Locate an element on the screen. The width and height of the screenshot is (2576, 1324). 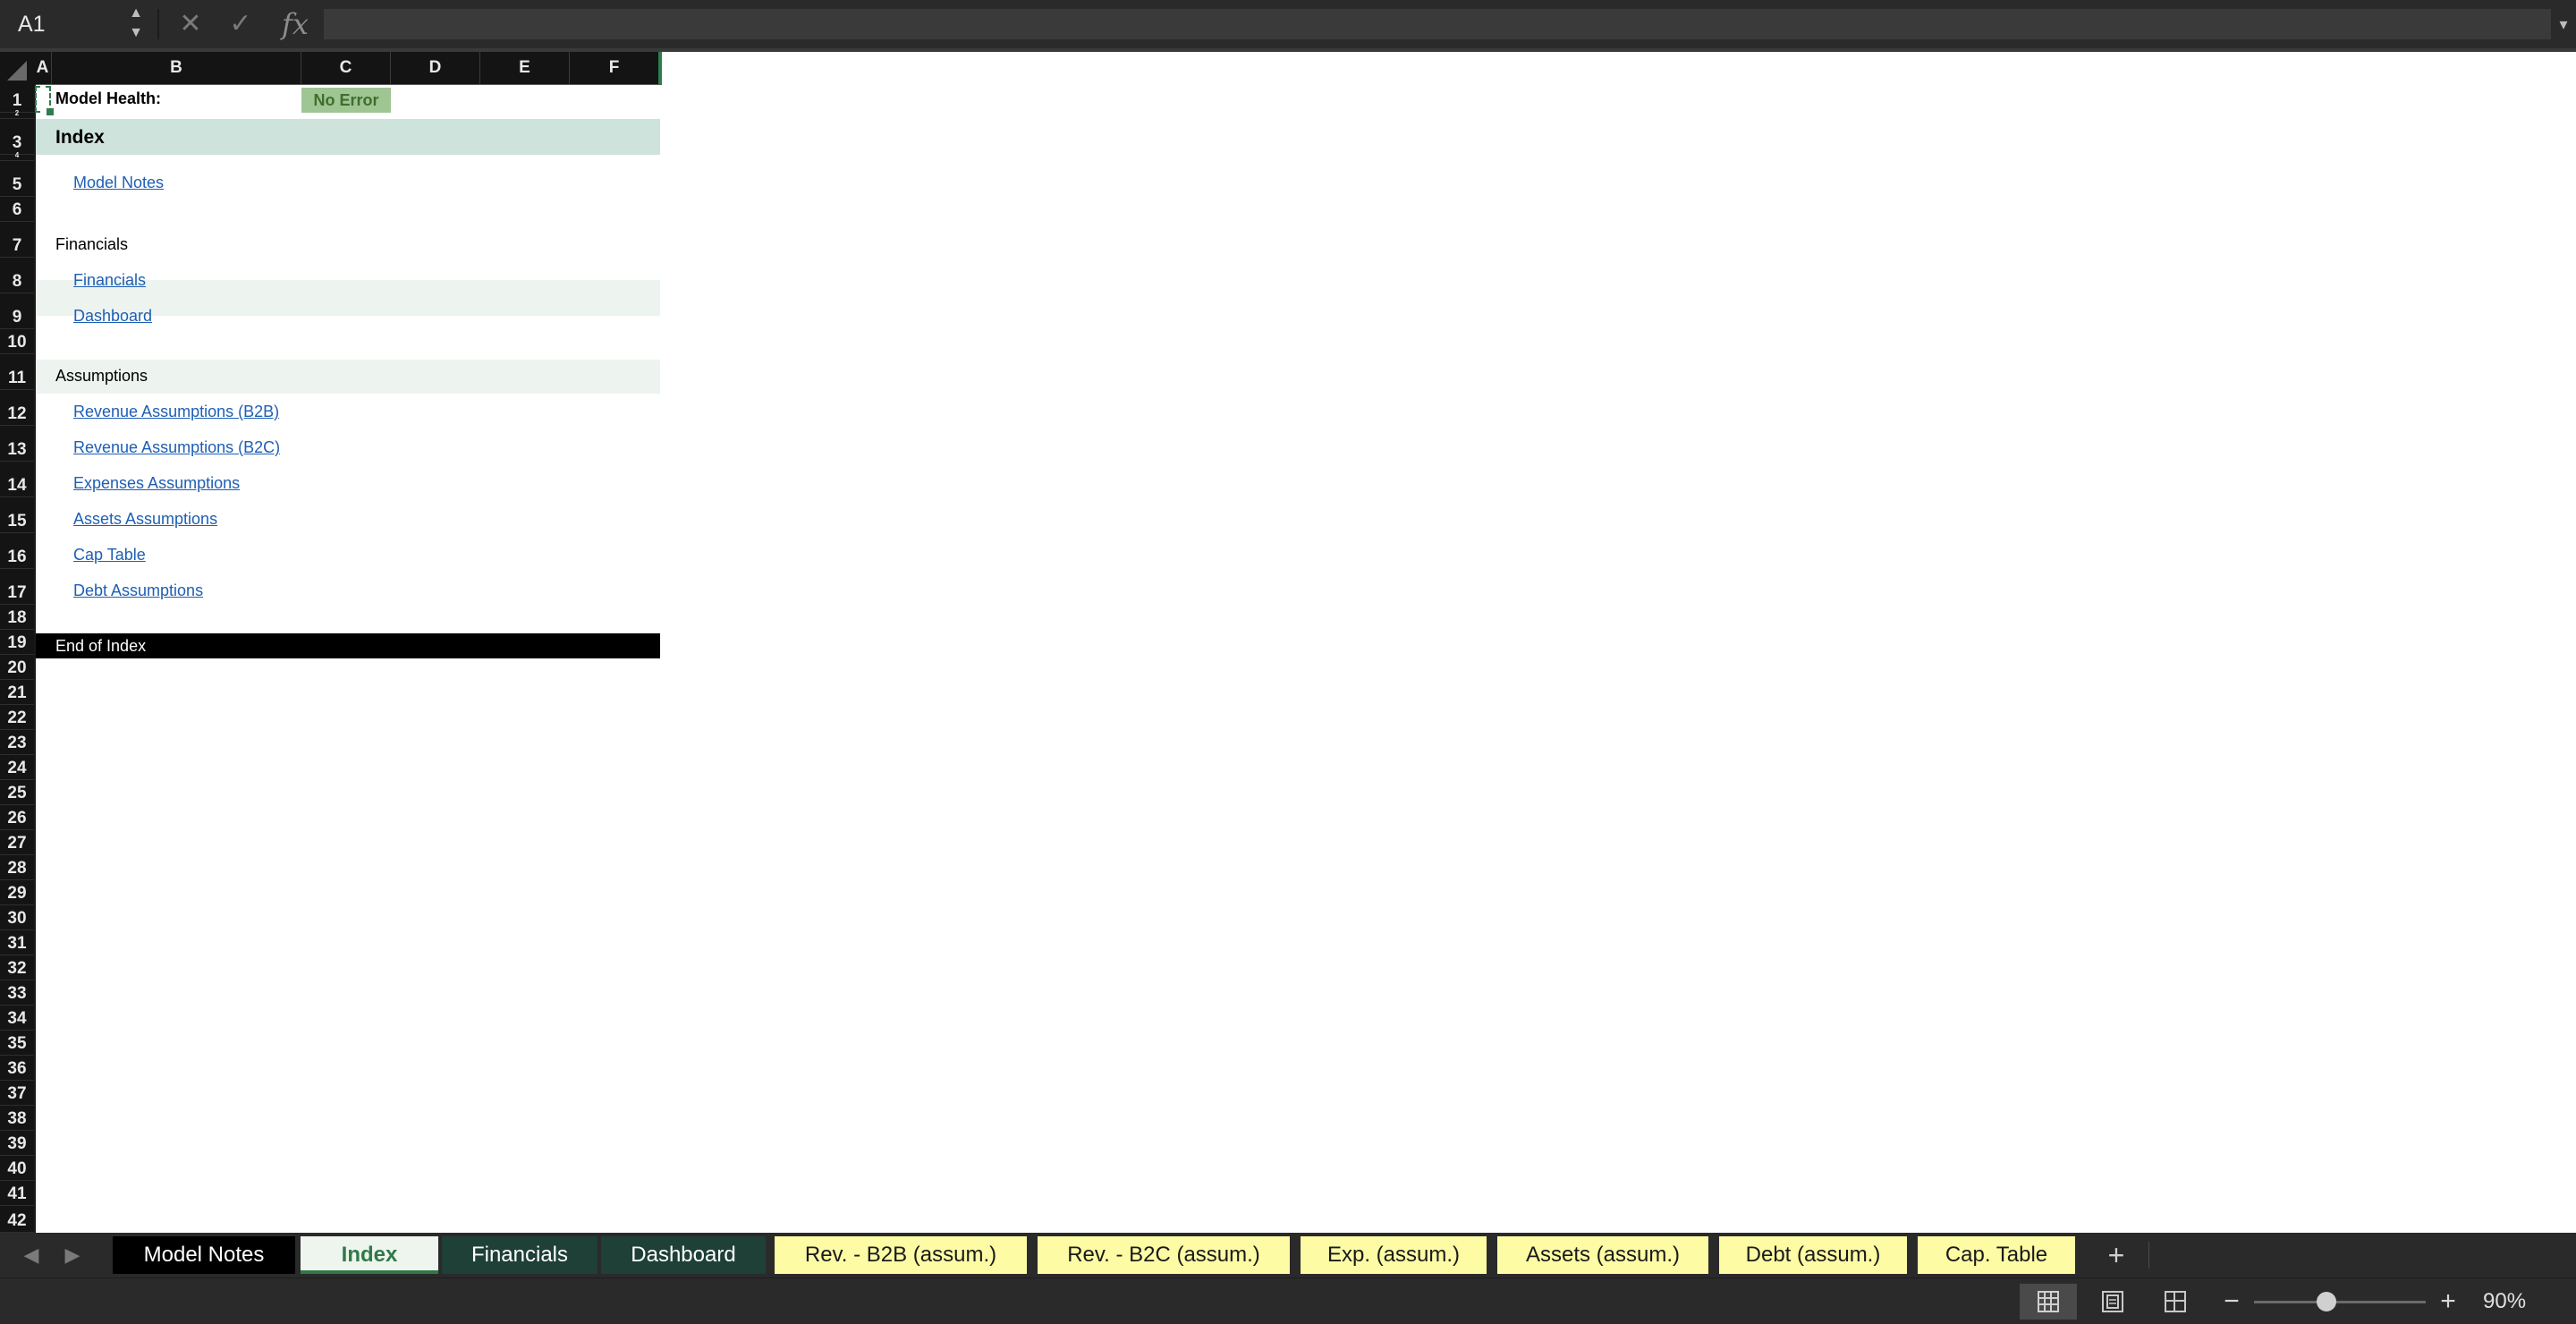
assumptions-section-label: Assumptions is located at coordinates (101, 376).